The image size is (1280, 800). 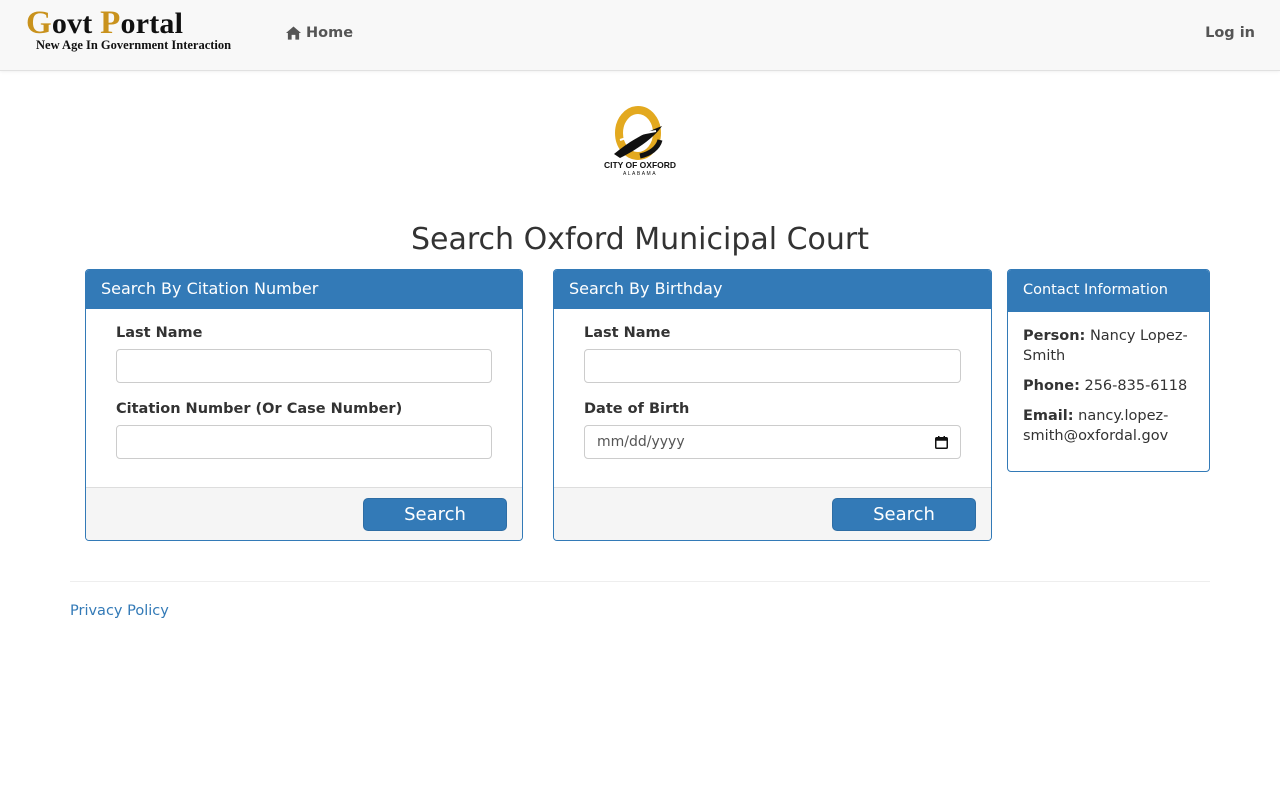 I want to click on birthday-panel-heading: Search By Birthday, so click(x=772, y=289).